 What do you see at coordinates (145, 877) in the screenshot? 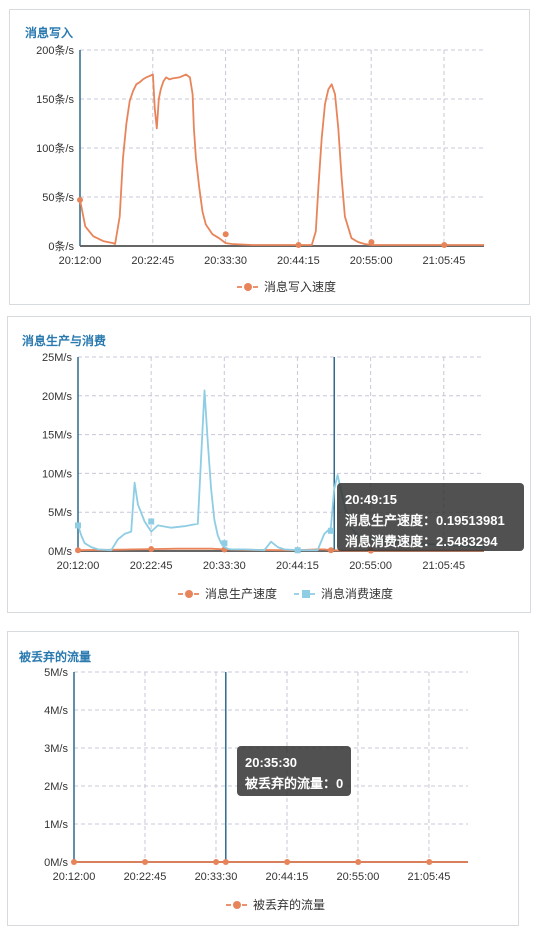
I see `x-tick-label: 20:22:45` at bounding box center [145, 877].